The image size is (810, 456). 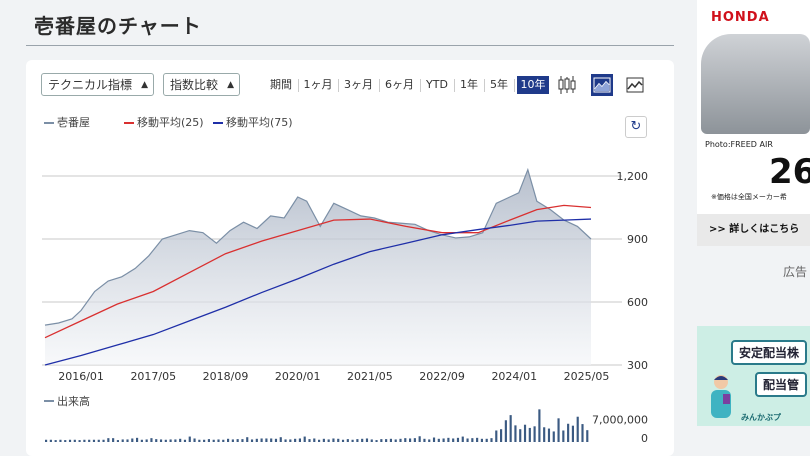 I want to click on refresh-icon: ↻, so click(x=636, y=127).